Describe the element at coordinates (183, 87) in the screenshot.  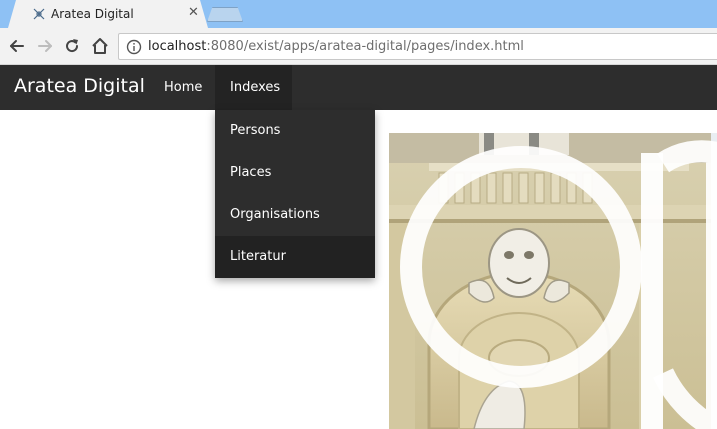
I see `nav-home-link: Home` at that location.